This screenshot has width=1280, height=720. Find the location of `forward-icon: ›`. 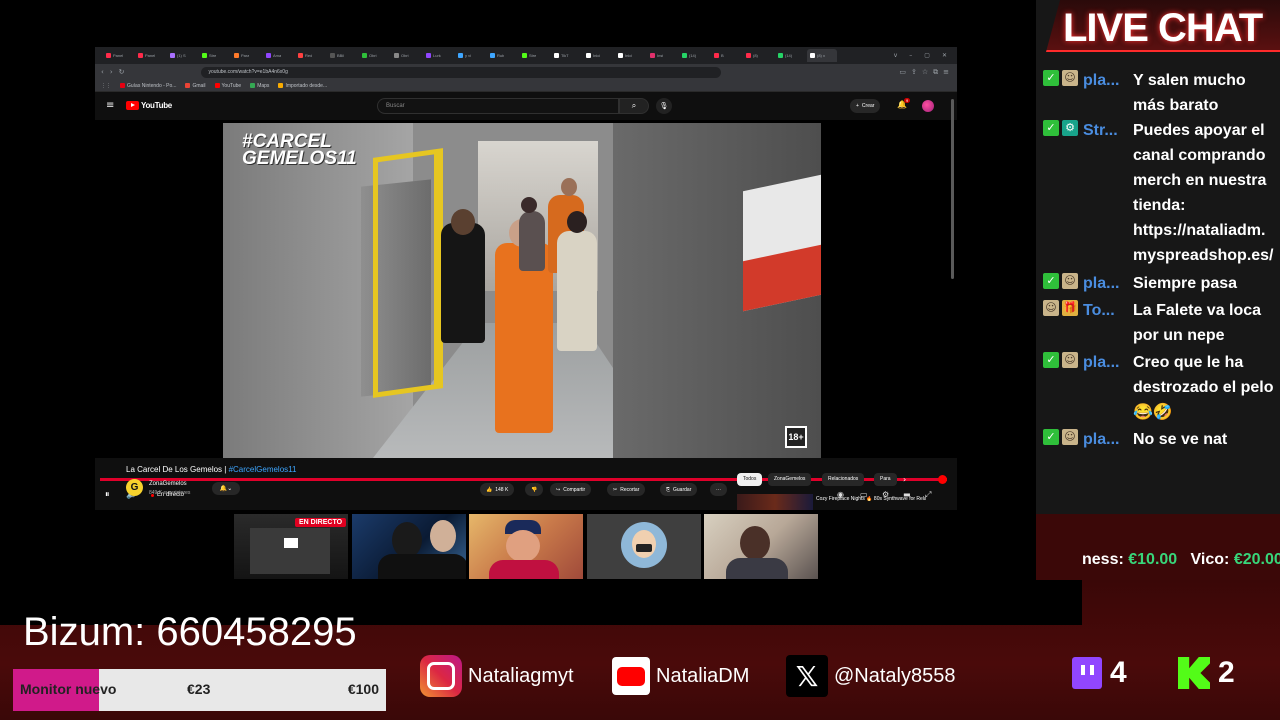

forward-icon: › is located at coordinates (111, 72).